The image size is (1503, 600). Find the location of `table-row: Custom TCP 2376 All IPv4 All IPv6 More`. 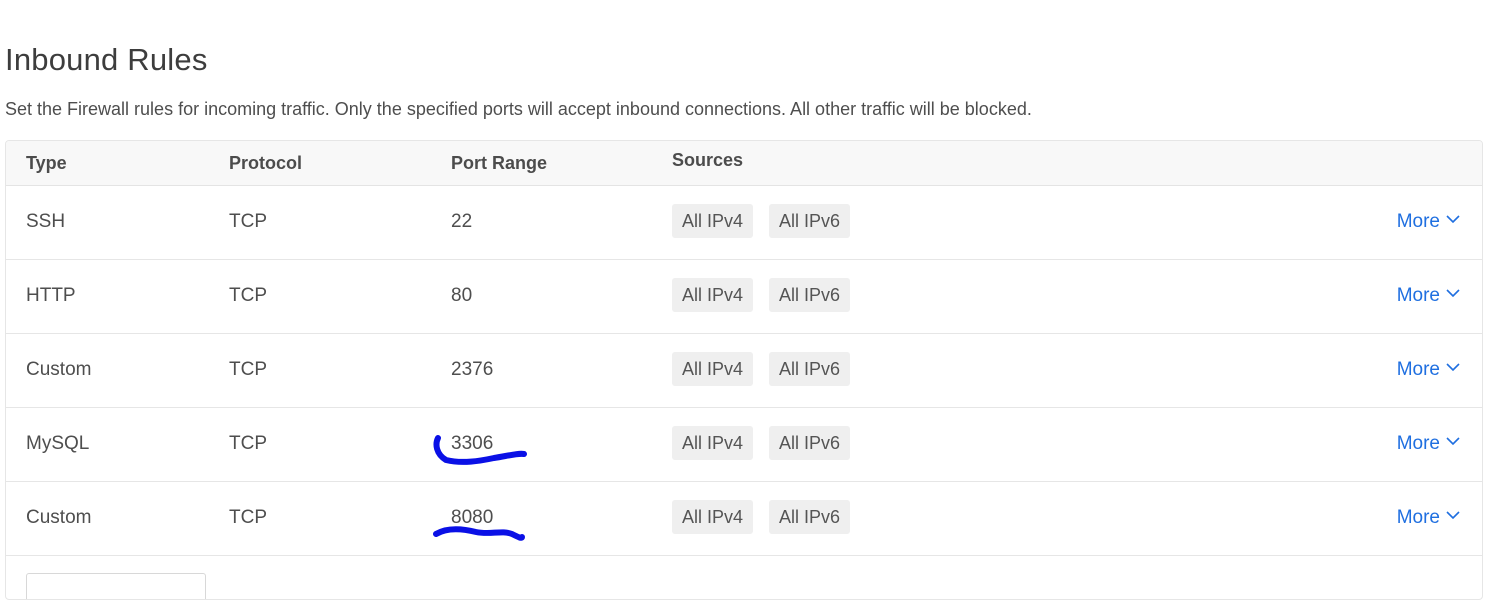

table-row: Custom TCP 2376 All IPv4 All IPv6 More is located at coordinates (744, 370).